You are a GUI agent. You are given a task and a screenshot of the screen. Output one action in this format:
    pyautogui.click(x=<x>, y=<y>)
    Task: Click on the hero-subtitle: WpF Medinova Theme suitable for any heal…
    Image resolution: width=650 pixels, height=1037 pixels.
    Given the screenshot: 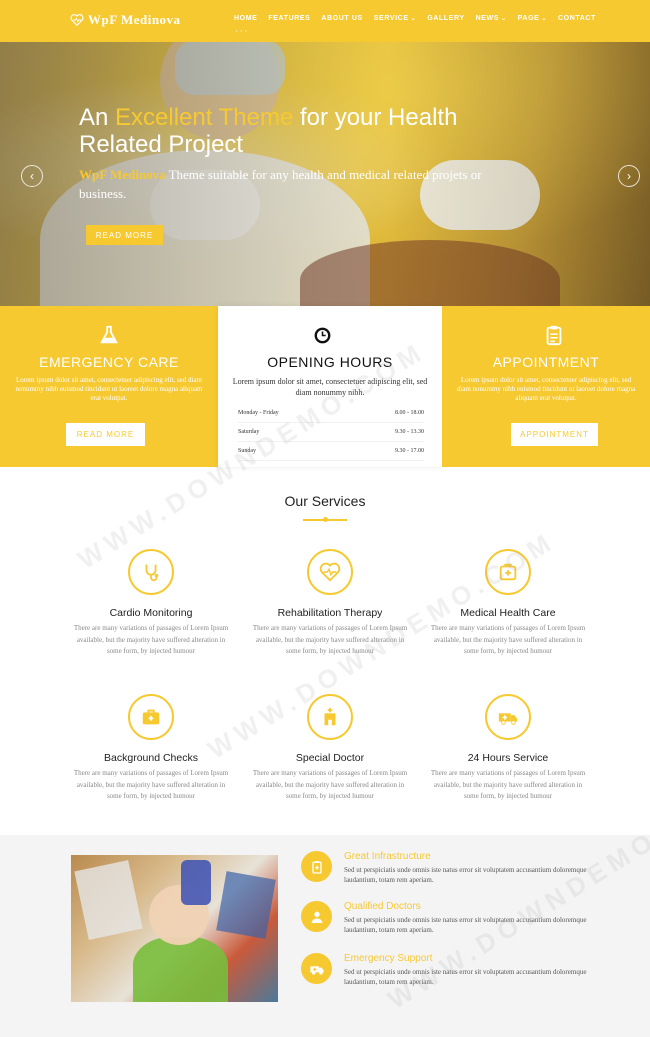 What is the action you would take?
    pyautogui.click(x=280, y=184)
    